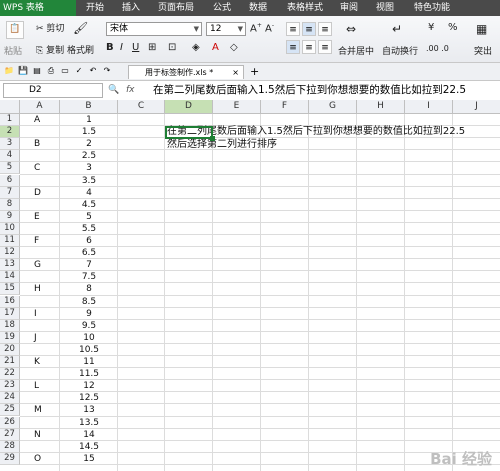 This screenshot has height=471, width=500. Describe the element at coordinates (10, 374) in the screenshot. I see `row-header: 22` at that location.